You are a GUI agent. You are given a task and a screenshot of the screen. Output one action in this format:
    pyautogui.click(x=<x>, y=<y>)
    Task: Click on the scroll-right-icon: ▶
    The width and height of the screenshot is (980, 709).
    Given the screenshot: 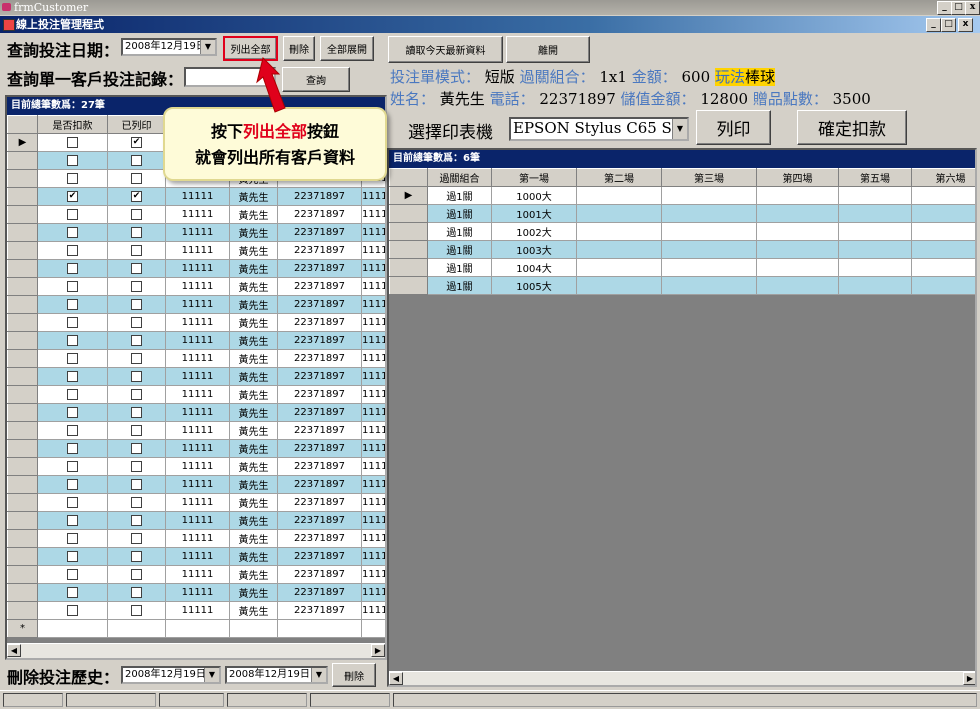 What is the action you would take?
    pyautogui.click(x=378, y=650)
    